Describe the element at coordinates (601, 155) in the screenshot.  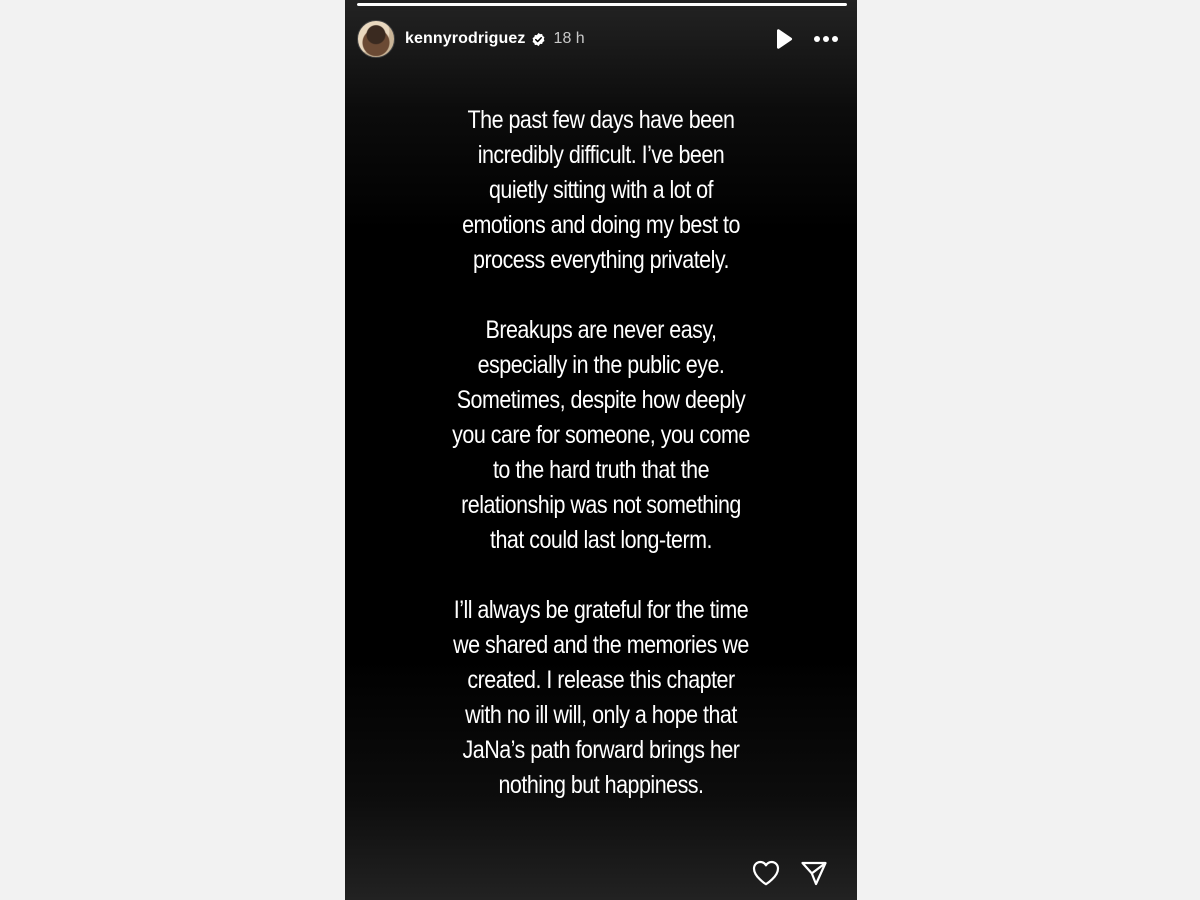
I see `story-text-line: incredibly difficult. I’ve been` at that location.